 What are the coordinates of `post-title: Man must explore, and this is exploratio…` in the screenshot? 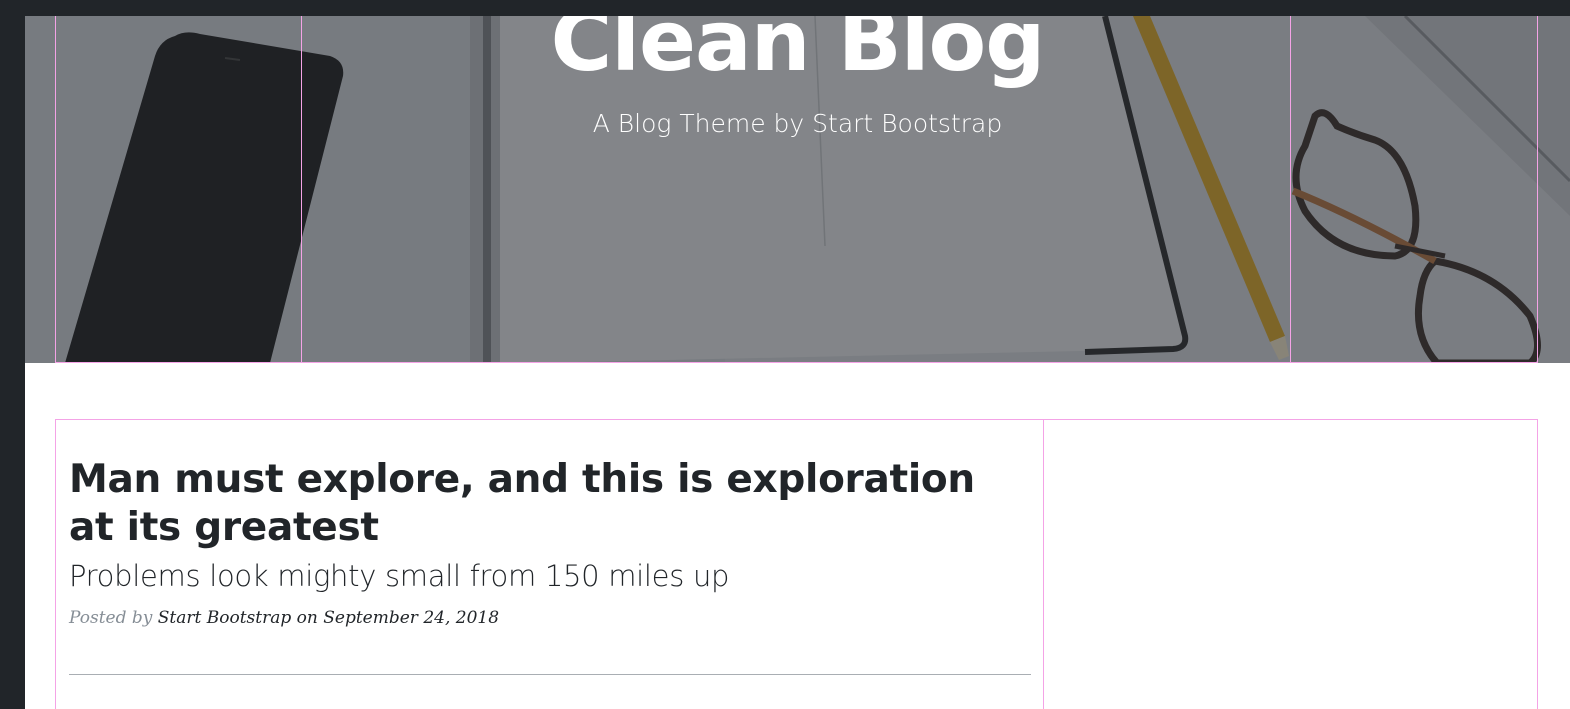 It's located at (550, 504).